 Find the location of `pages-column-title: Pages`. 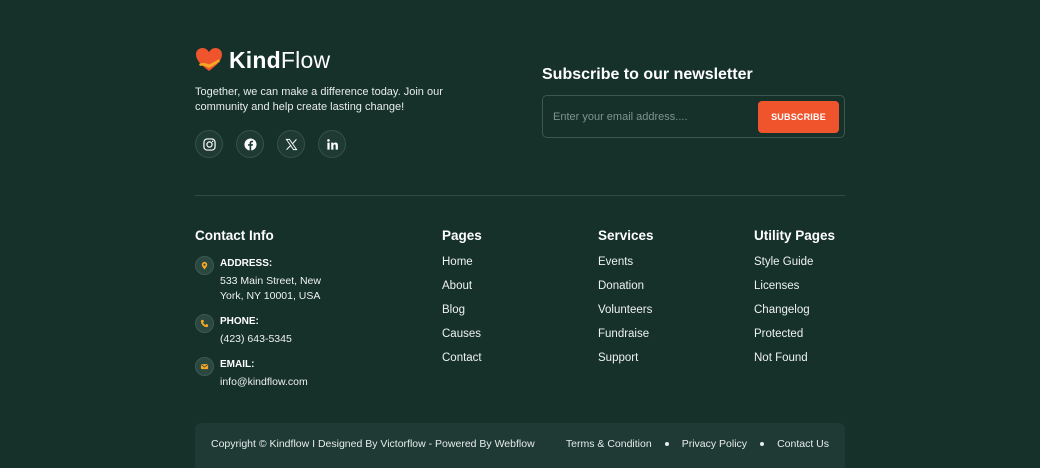

pages-column-title: Pages is located at coordinates (462, 235).